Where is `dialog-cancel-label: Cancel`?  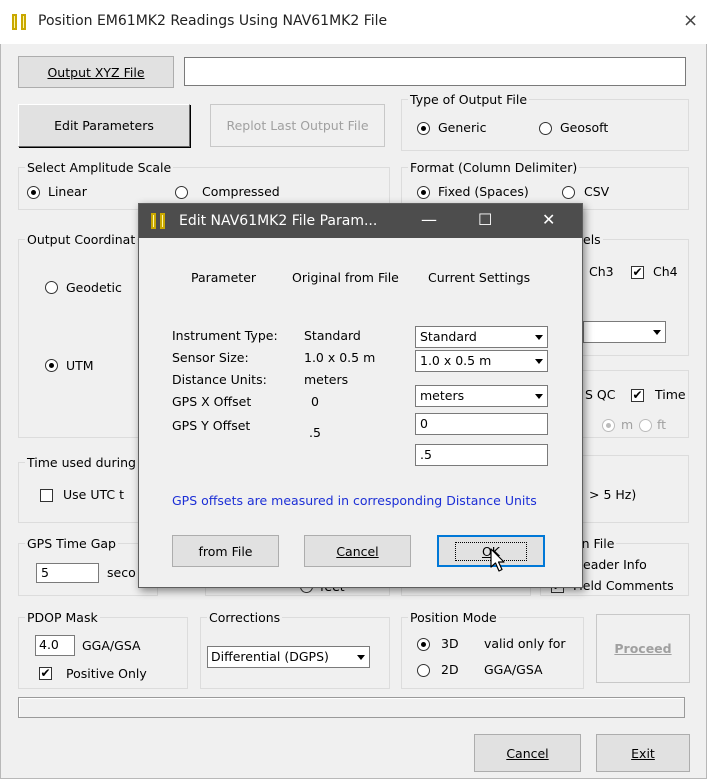 dialog-cancel-label: Cancel is located at coordinates (357, 551).